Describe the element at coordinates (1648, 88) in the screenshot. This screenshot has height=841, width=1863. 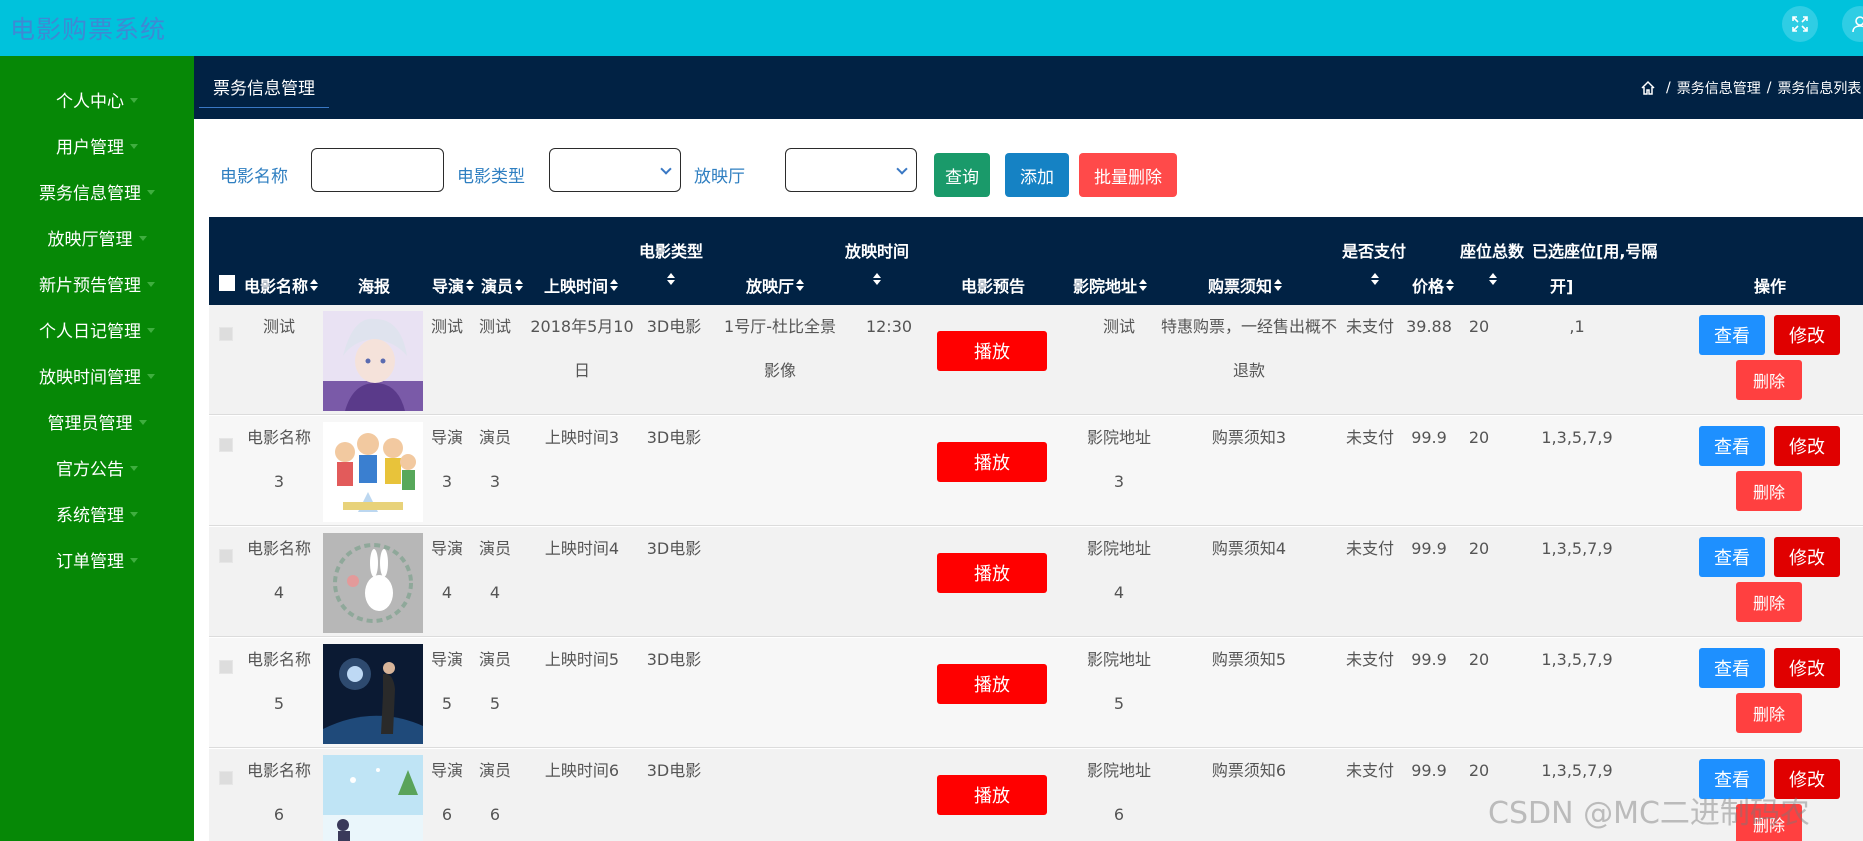
I see `home-icon` at that location.